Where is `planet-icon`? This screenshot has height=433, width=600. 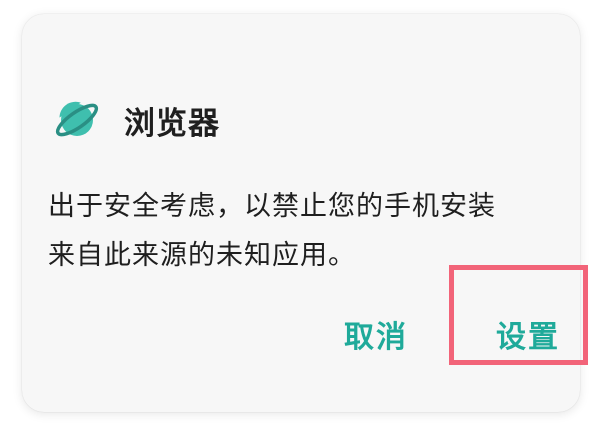 planet-icon is located at coordinates (77, 119).